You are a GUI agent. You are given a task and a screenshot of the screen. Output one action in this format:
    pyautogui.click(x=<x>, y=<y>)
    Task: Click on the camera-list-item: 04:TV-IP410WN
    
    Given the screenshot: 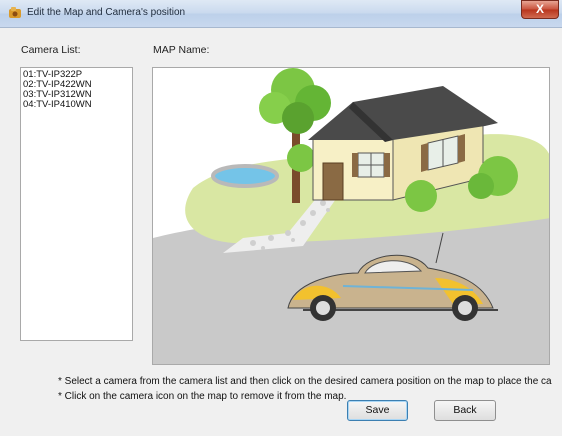 What is the action you would take?
    pyautogui.click(x=76, y=105)
    